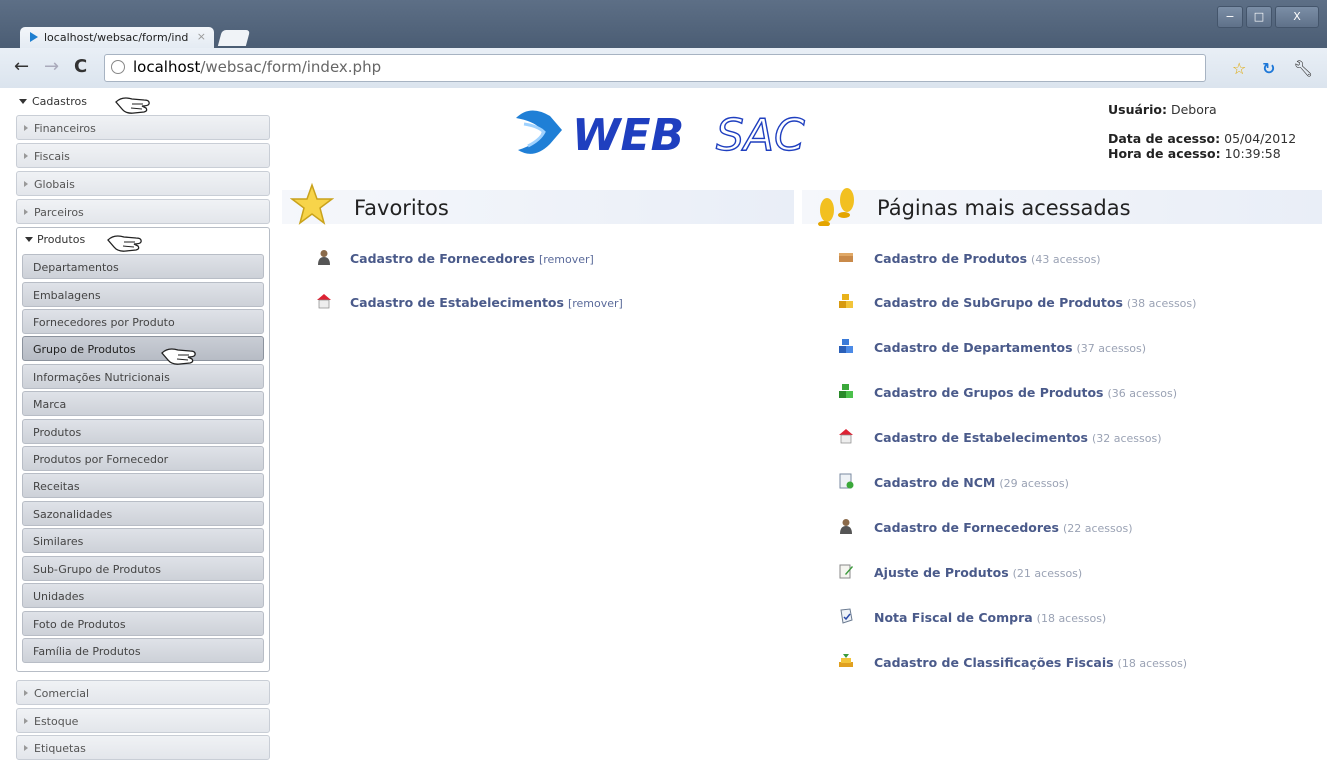 This screenshot has height=760, width=1327. I want to click on forward-arrow-icon: →, so click(51, 67).